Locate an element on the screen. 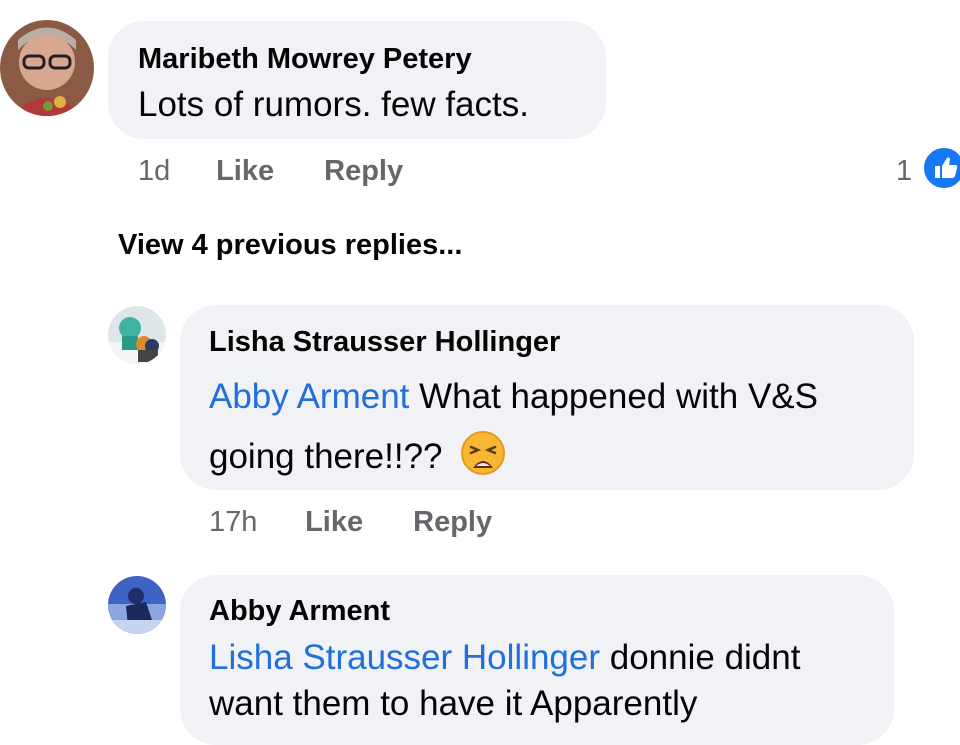 The height and width of the screenshot is (745, 960). avatar-abby is located at coordinates (137, 605).